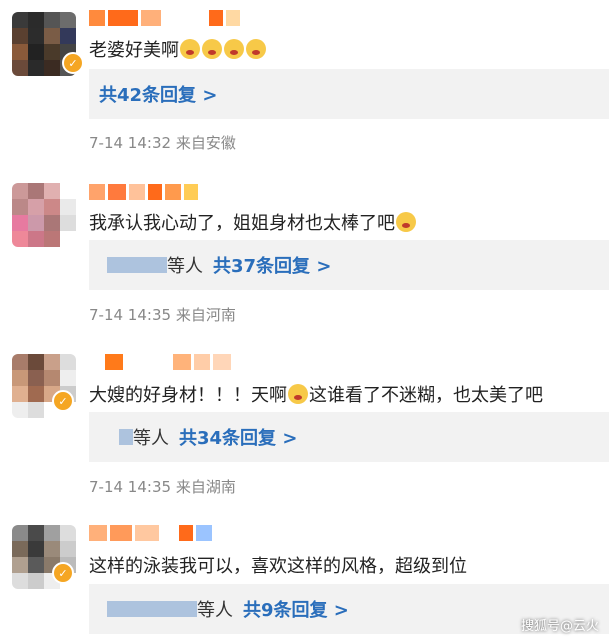 This screenshot has width=609, height=640. Describe the element at coordinates (178, 49) in the screenshot. I see `comment-text: 老婆好美啊` at that location.